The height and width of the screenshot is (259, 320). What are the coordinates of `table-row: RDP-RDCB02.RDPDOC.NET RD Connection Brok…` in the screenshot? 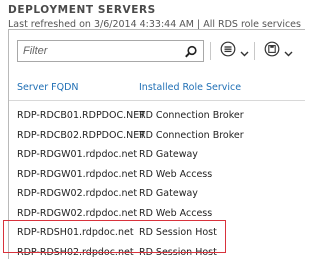 It's located at (161, 136).